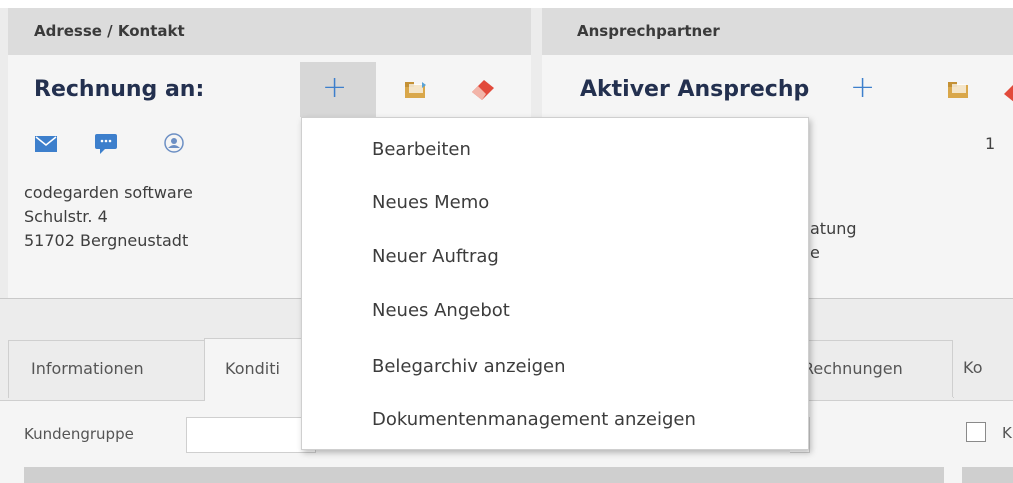  I want to click on tab-informationen: Informationen, so click(107, 369).